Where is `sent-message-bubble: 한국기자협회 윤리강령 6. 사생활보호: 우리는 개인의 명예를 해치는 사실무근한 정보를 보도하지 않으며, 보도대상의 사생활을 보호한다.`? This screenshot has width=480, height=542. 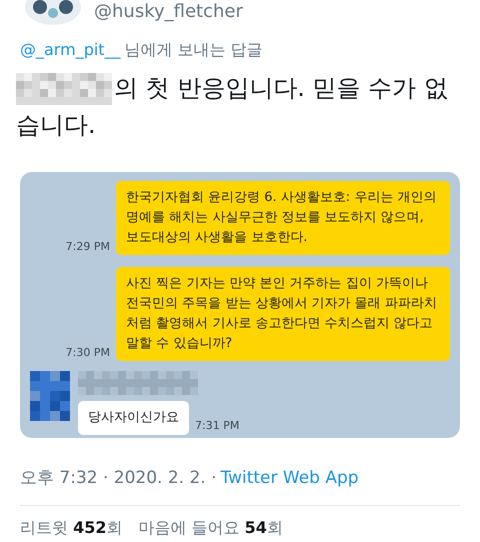
sent-message-bubble: 한국기자협회 윤리강령 6. 사생활보호: 우리는 개인의 명예를 해치는 사실무근한 정보를 보도하지 않으며, 보도대상의 사생활을 보호한다. is located at coordinates (283, 218).